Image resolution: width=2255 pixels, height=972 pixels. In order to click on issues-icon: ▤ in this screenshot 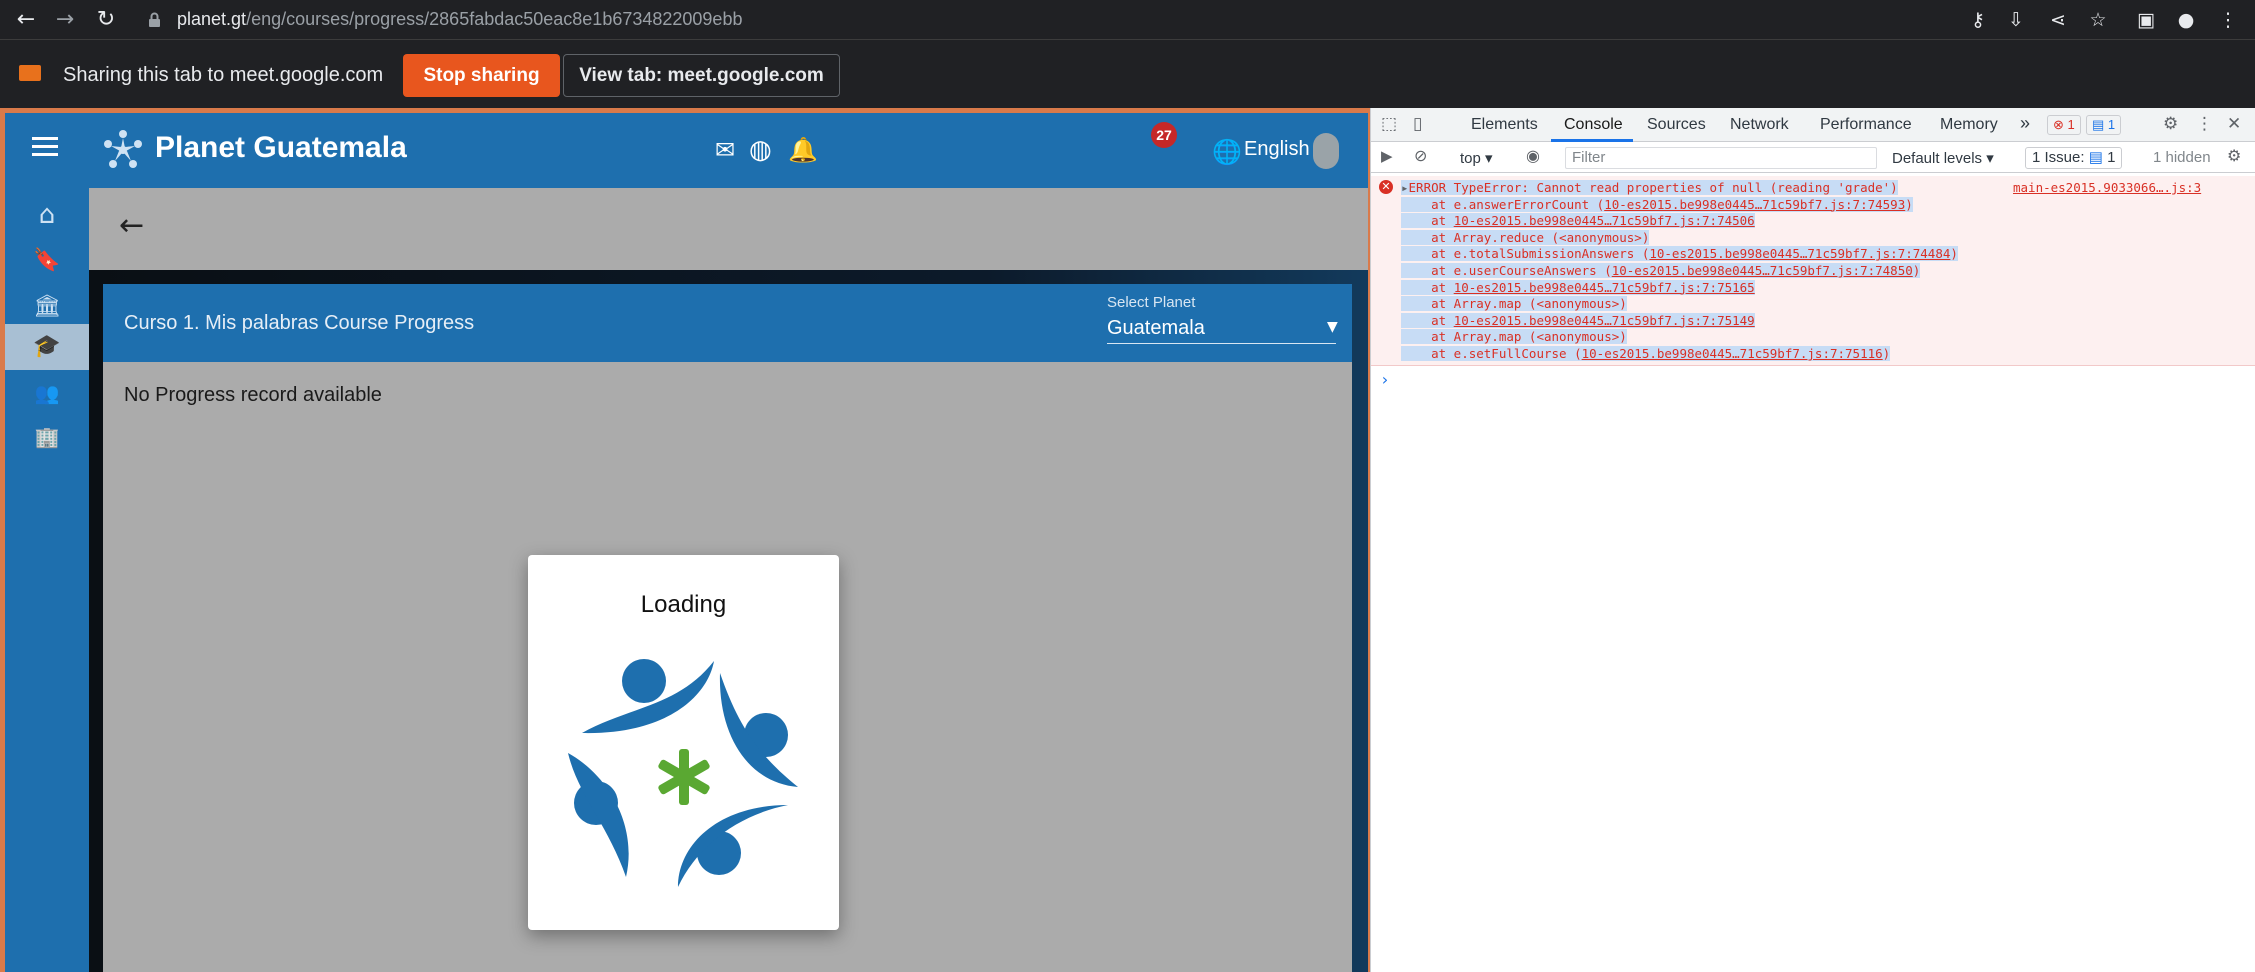, I will do `click(2095, 157)`.